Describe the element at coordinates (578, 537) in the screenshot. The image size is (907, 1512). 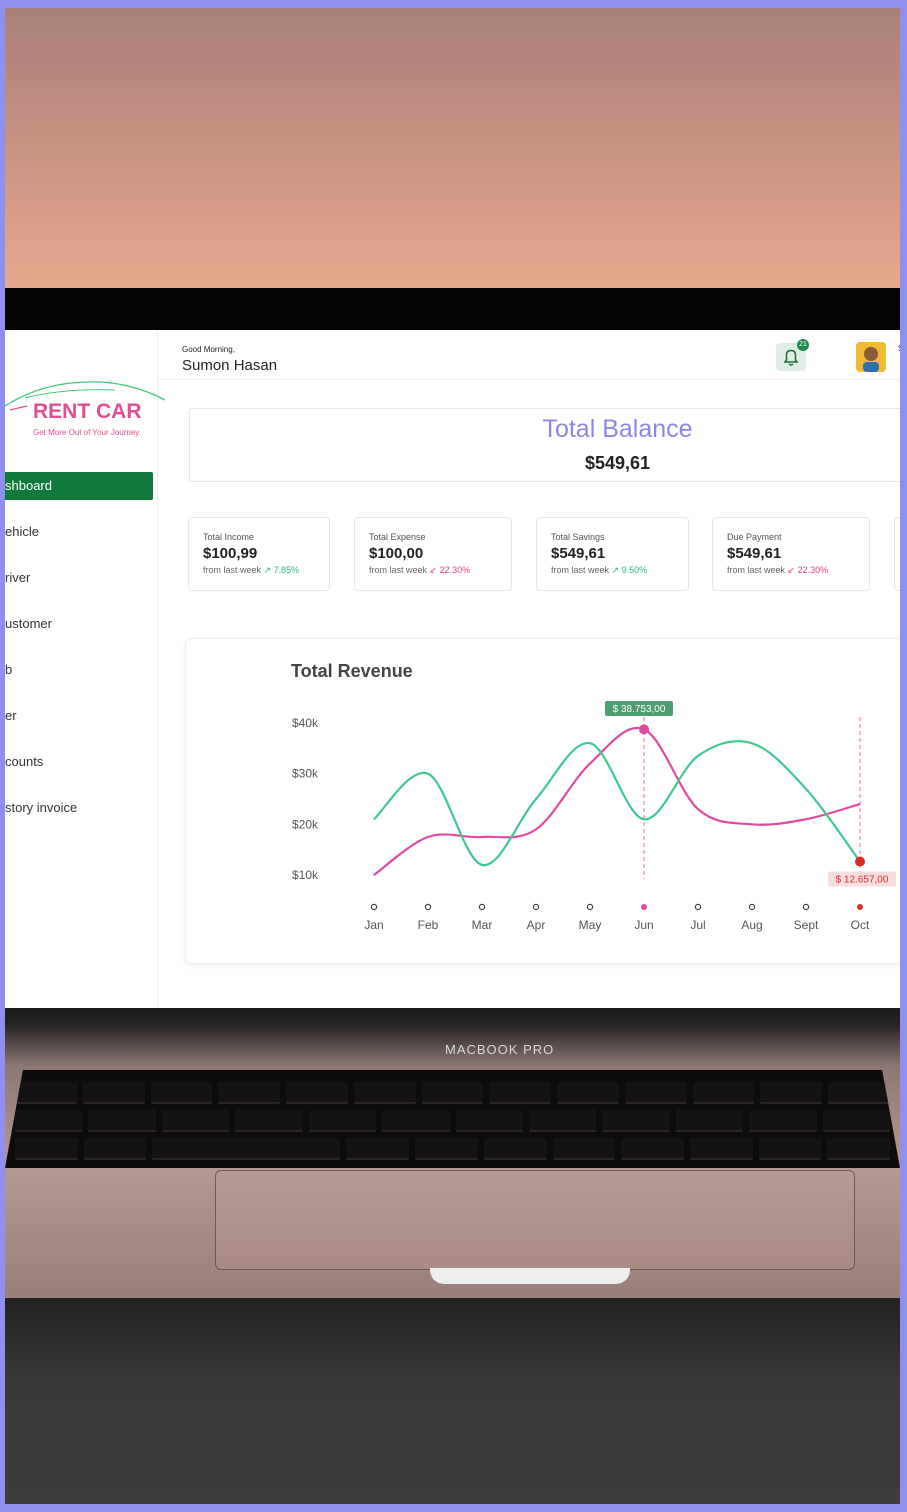
I see `stat-title: Total Savings` at that location.